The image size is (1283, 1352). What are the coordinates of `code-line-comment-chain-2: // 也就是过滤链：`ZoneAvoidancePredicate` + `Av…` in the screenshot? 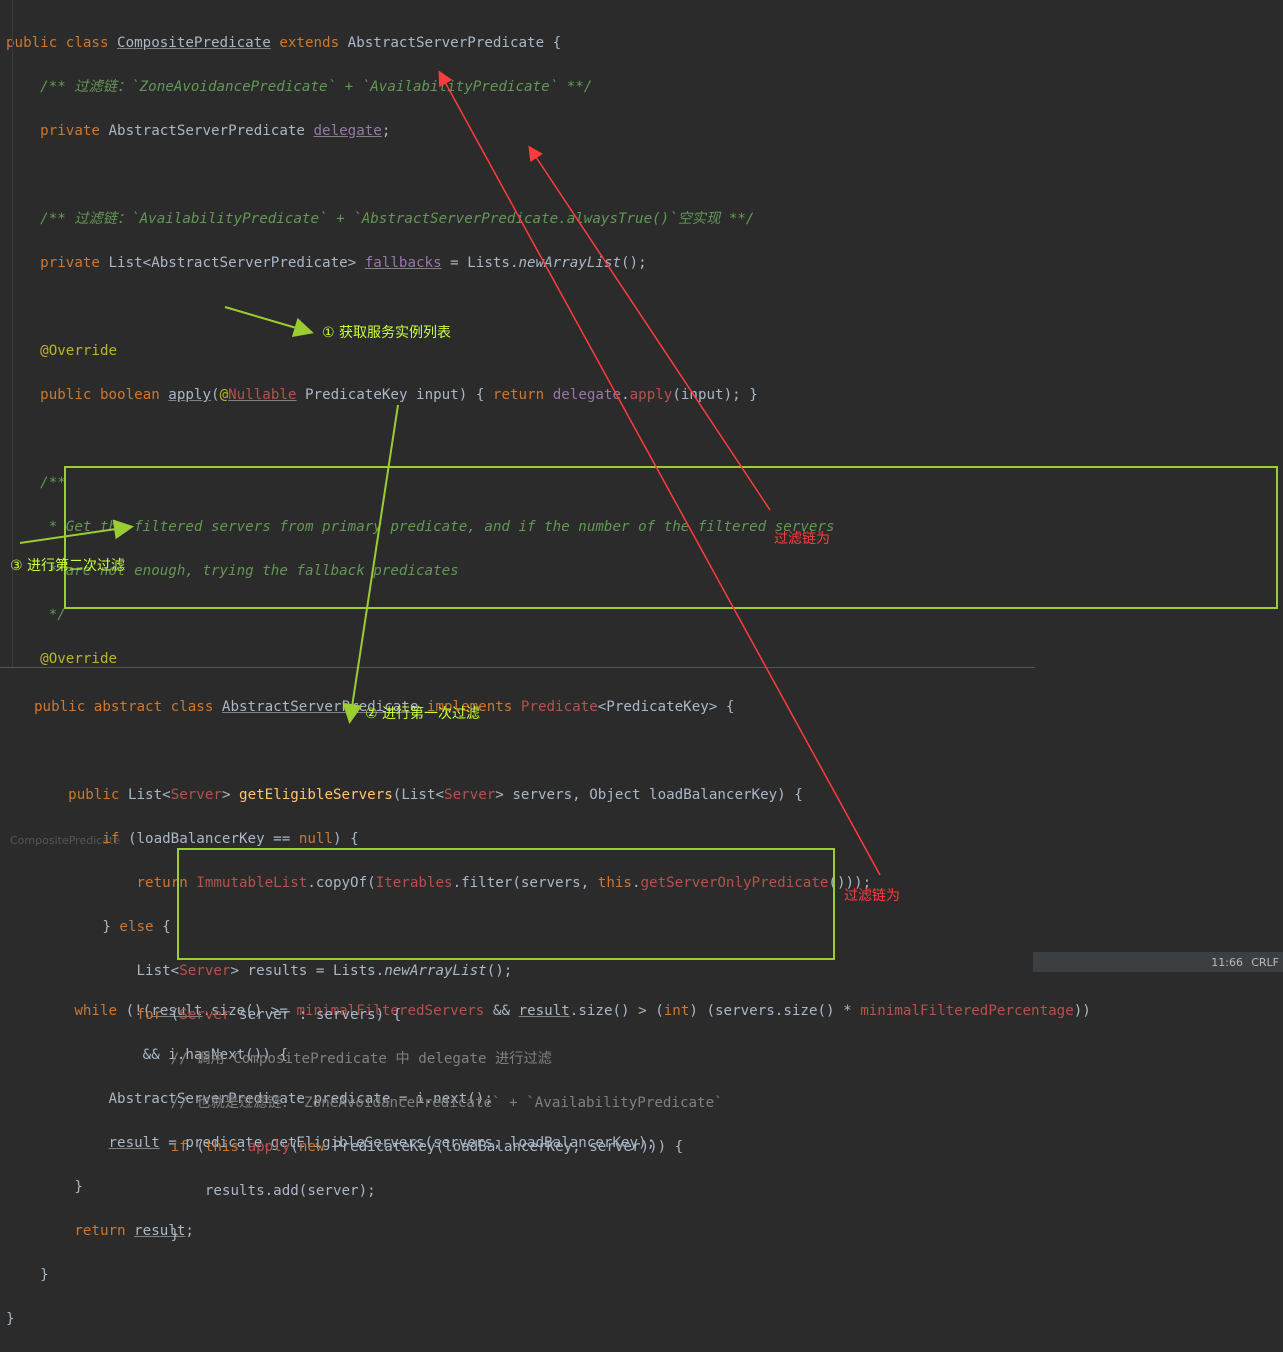 It's located at (378, 1103).